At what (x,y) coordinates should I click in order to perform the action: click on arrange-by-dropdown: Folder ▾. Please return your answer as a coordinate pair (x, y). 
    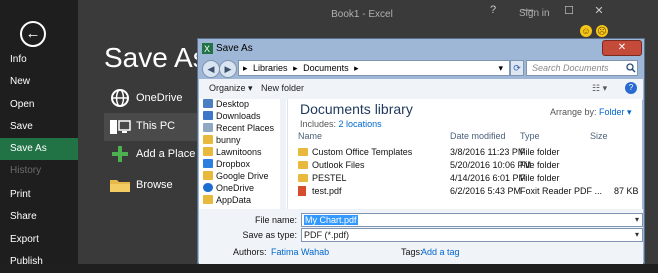
    Looking at the image, I should click on (615, 112).